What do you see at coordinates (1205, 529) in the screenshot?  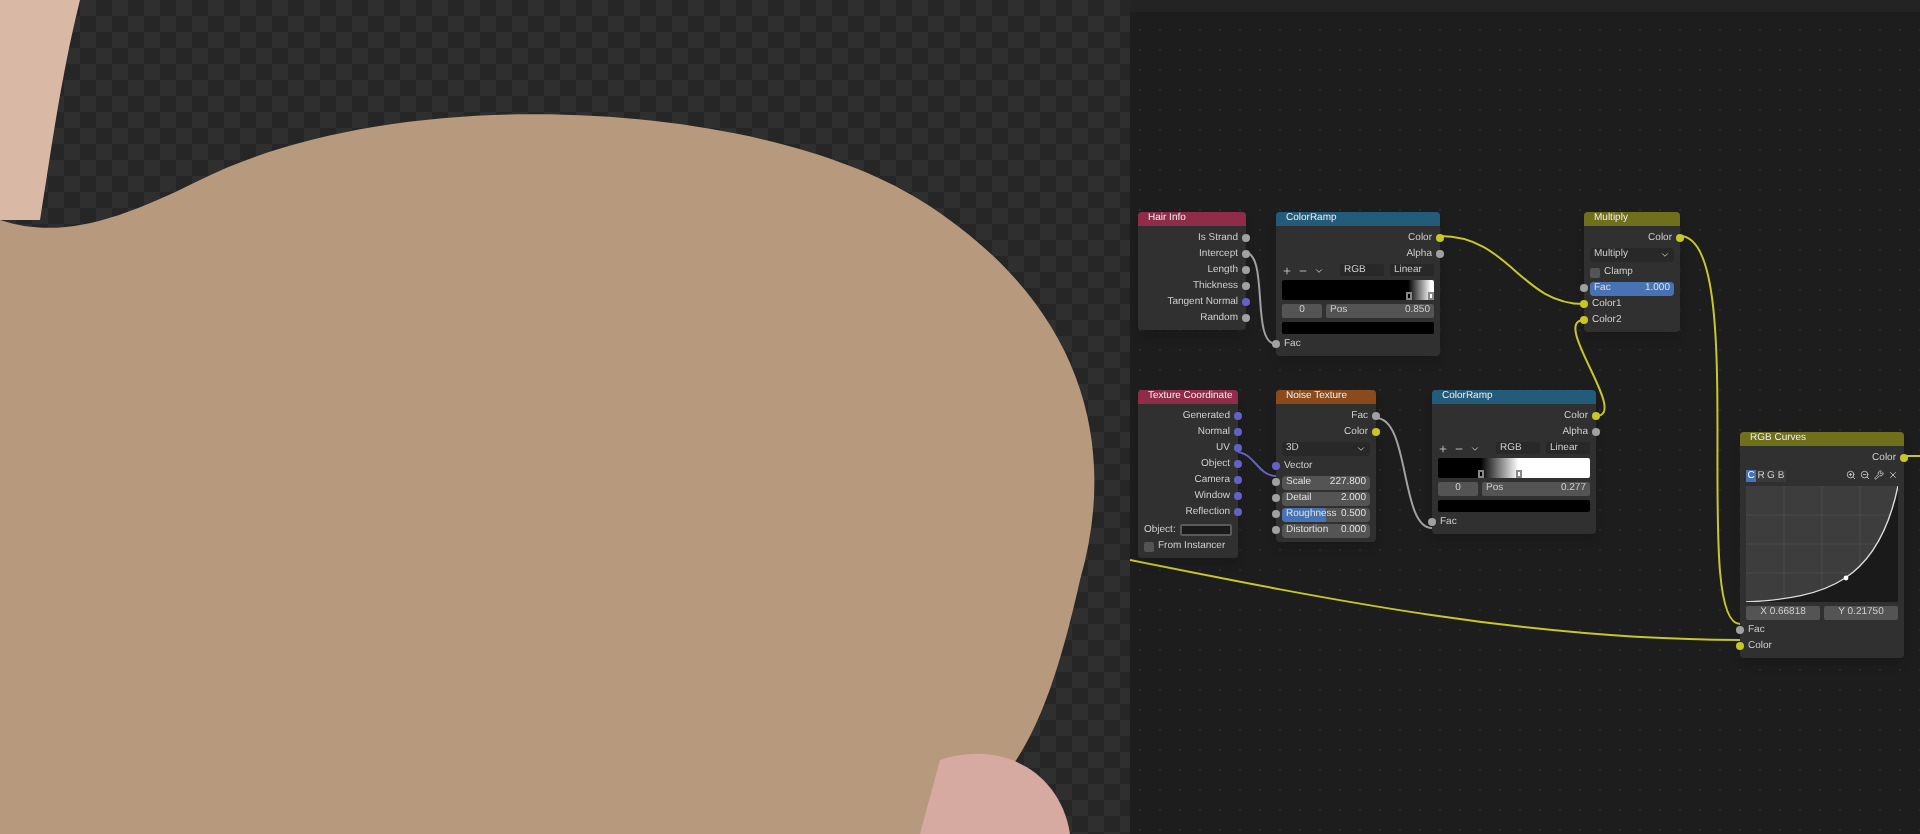 I see `object-field` at bounding box center [1205, 529].